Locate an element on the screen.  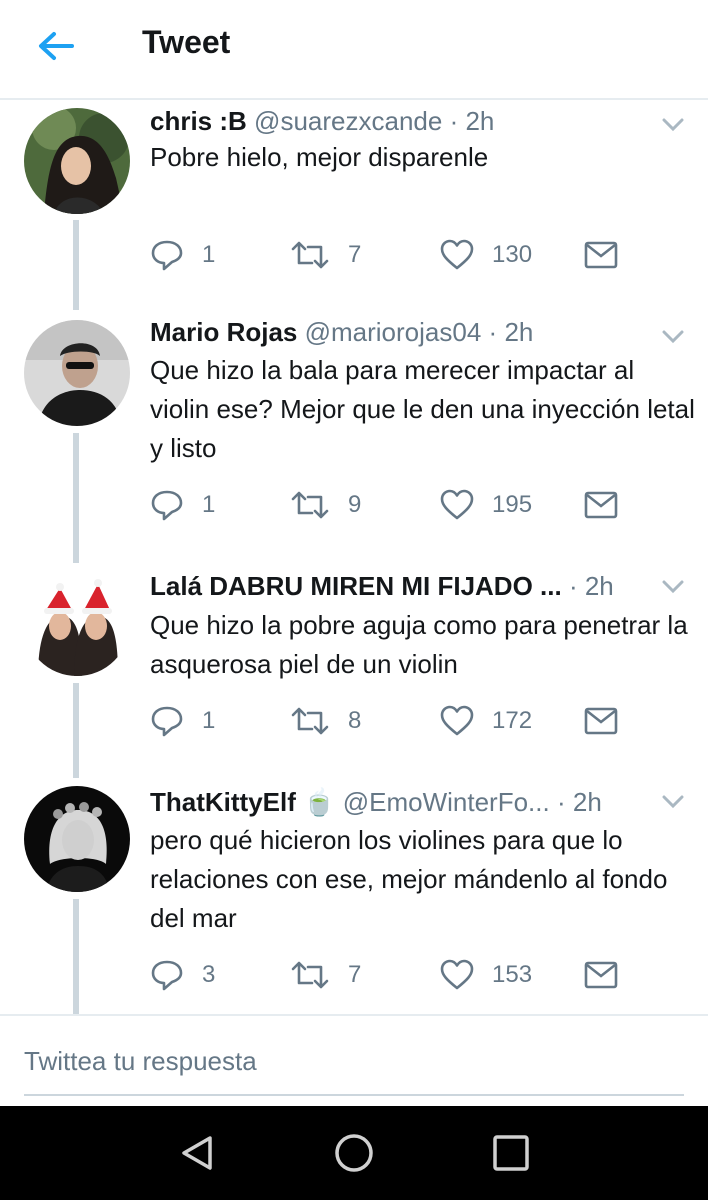
system-nav-bar is located at coordinates (354, 1153).